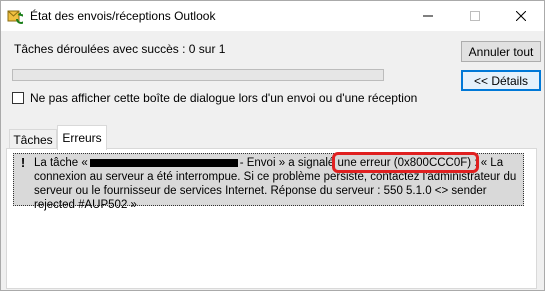 The height and width of the screenshot is (291, 545). I want to click on tab-erreurs: Erreurs, so click(82, 137).